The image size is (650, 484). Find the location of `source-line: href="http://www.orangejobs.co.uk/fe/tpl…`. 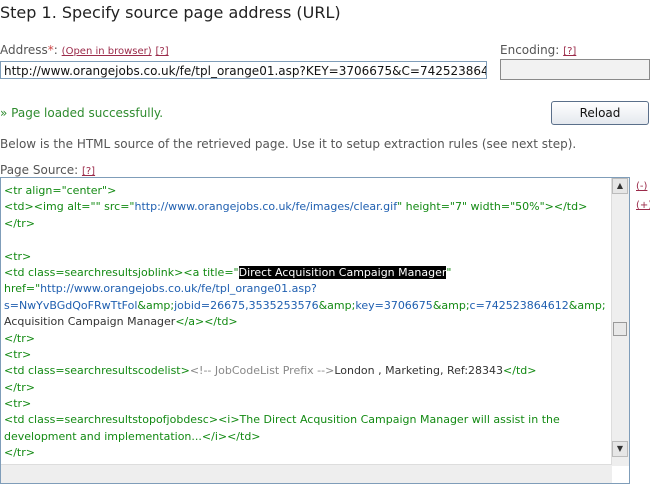

source-line: href="http://www.orangejobs.co.uk/fe/tpl… is located at coordinates (308, 289).